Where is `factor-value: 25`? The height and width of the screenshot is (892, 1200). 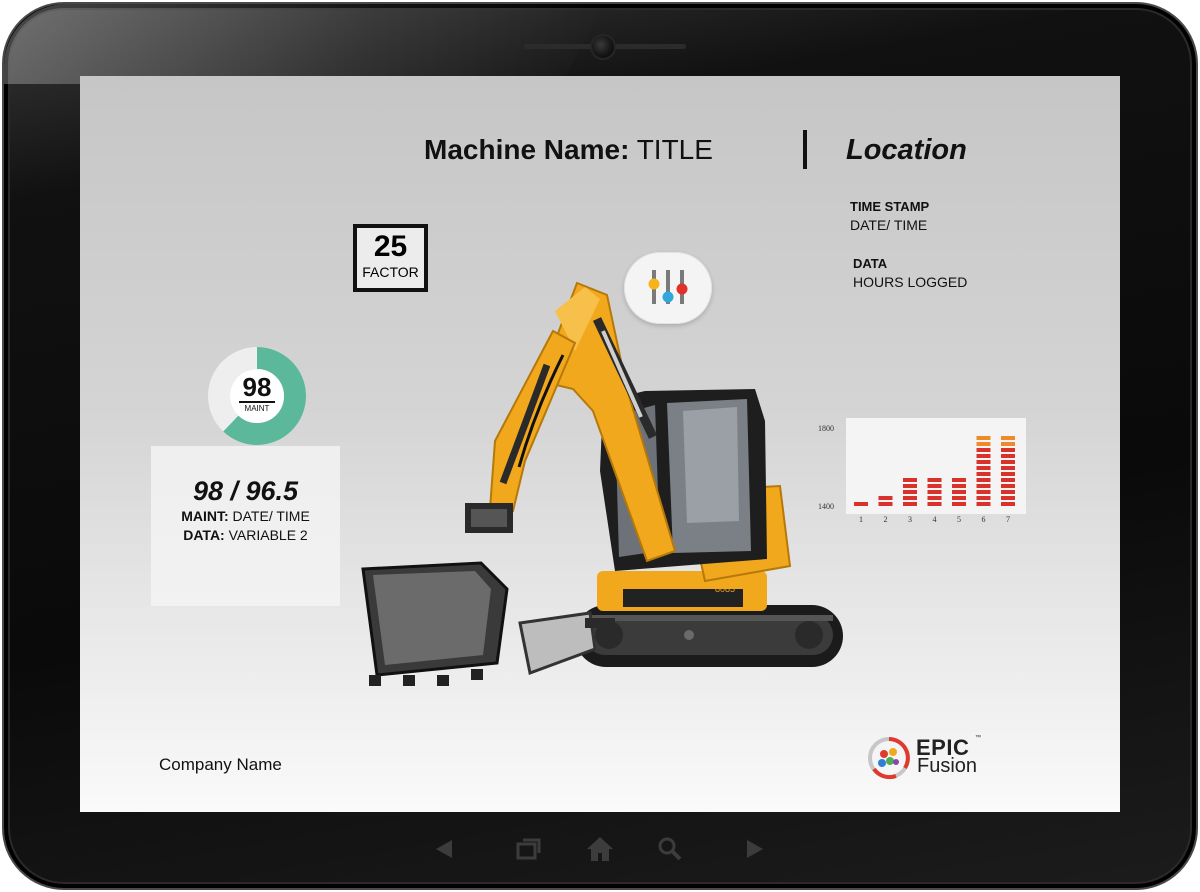 factor-value: 25 is located at coordinates (390, 246).